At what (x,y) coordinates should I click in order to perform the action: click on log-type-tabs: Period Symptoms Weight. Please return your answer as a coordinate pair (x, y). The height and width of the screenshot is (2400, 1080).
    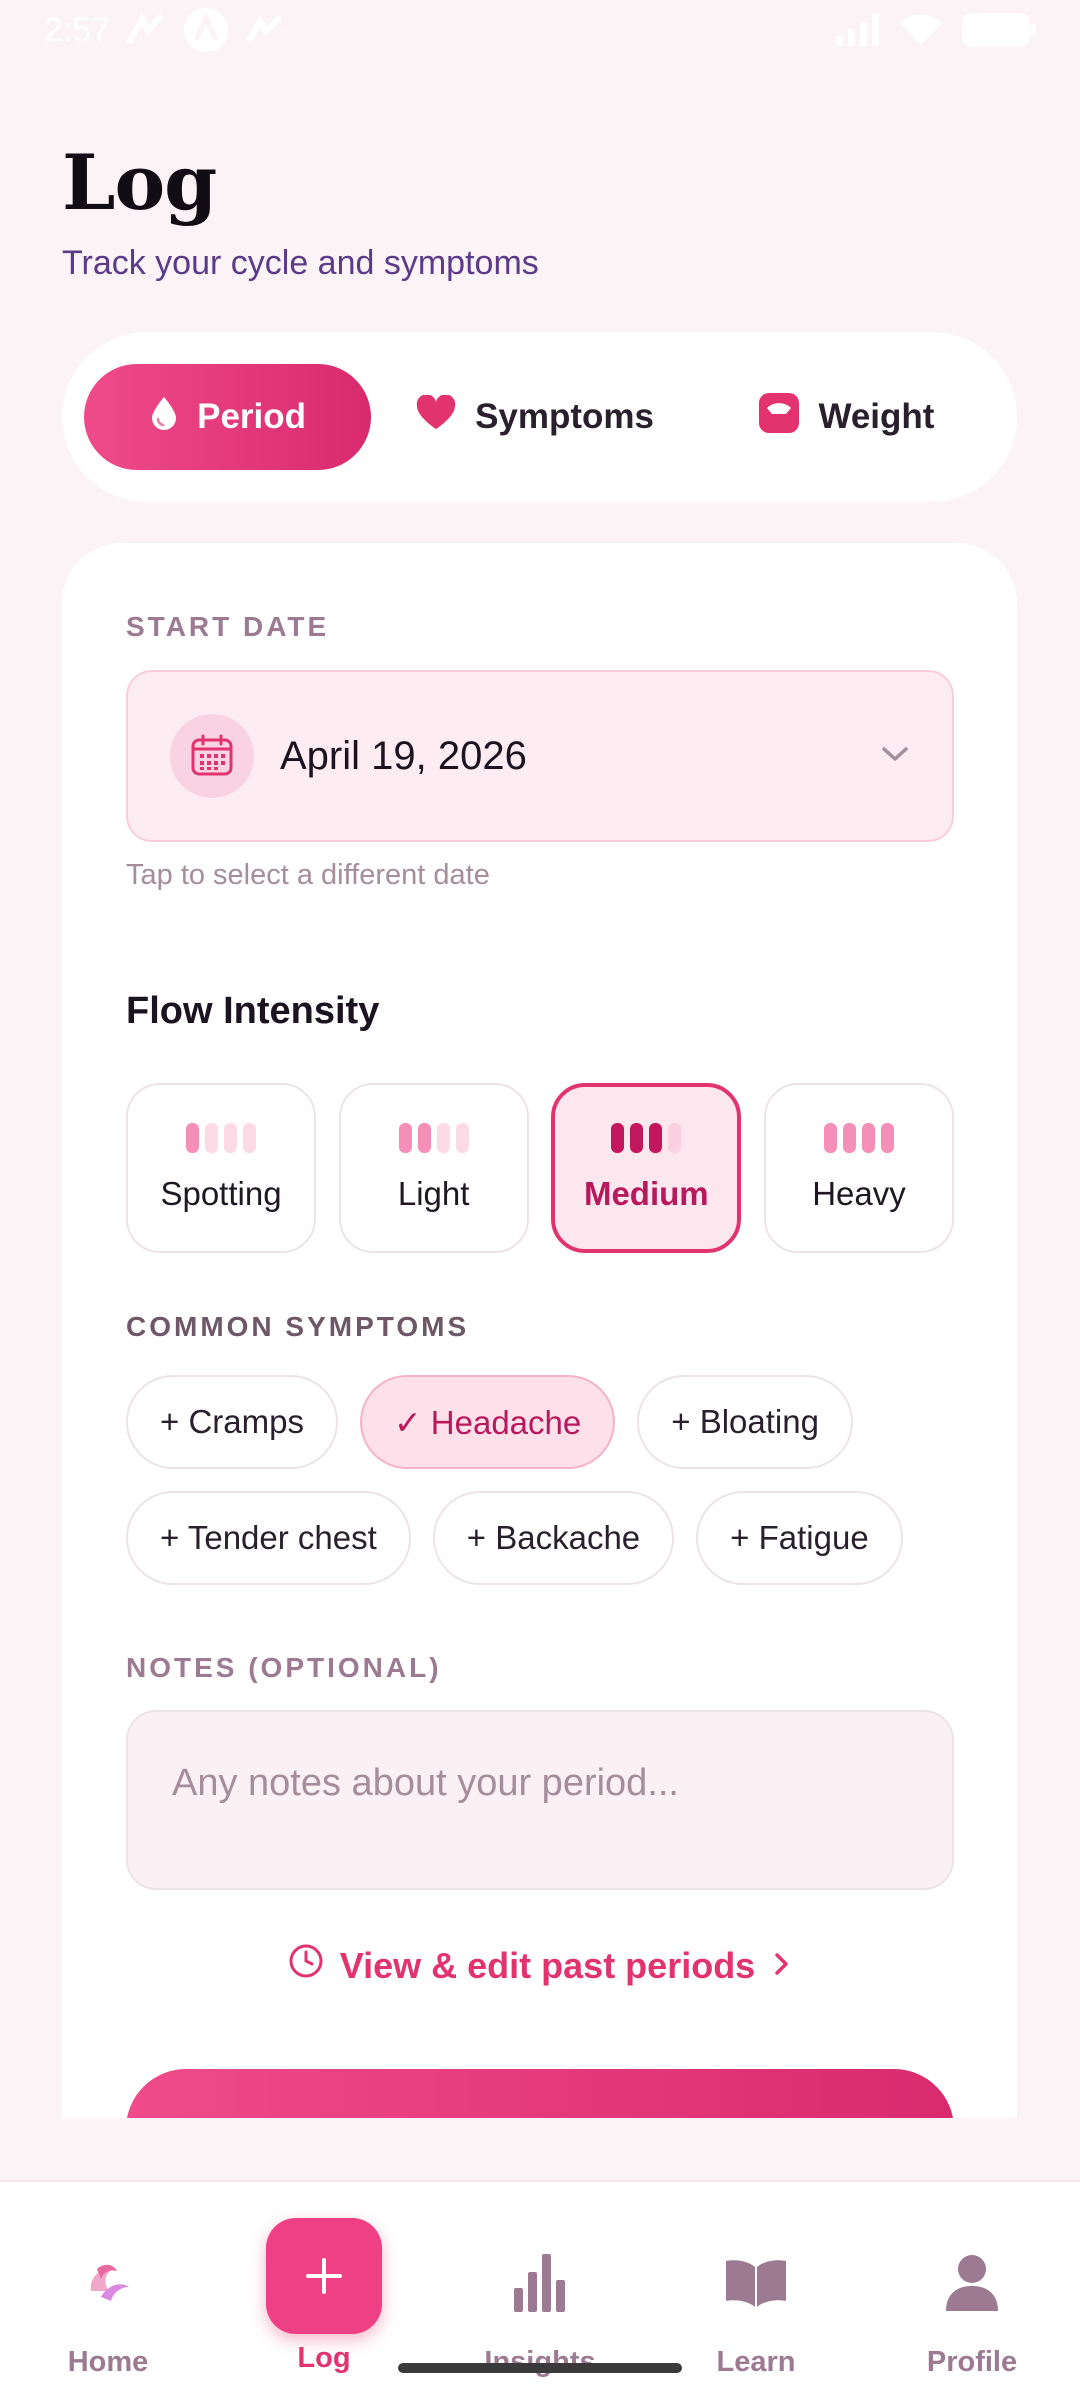
    Looking at the image, I should click on (539, 417).